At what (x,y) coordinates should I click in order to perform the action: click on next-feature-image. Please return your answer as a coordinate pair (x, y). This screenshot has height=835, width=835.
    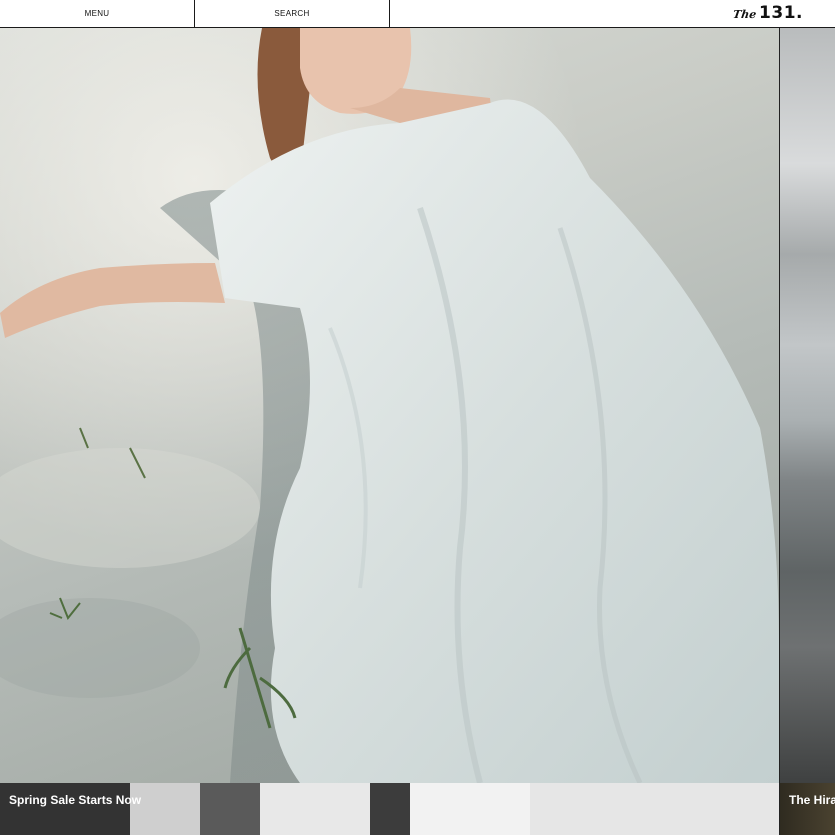
    Looking at the image, I should click on (807, 405).